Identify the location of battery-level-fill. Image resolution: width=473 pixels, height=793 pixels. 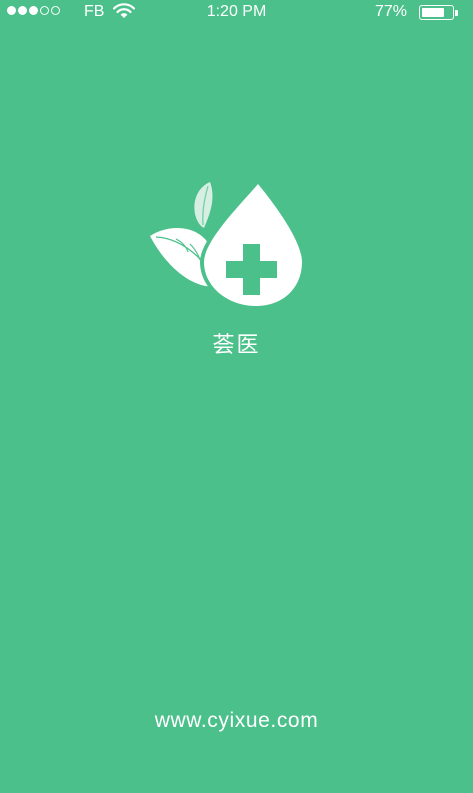
(433, 12).